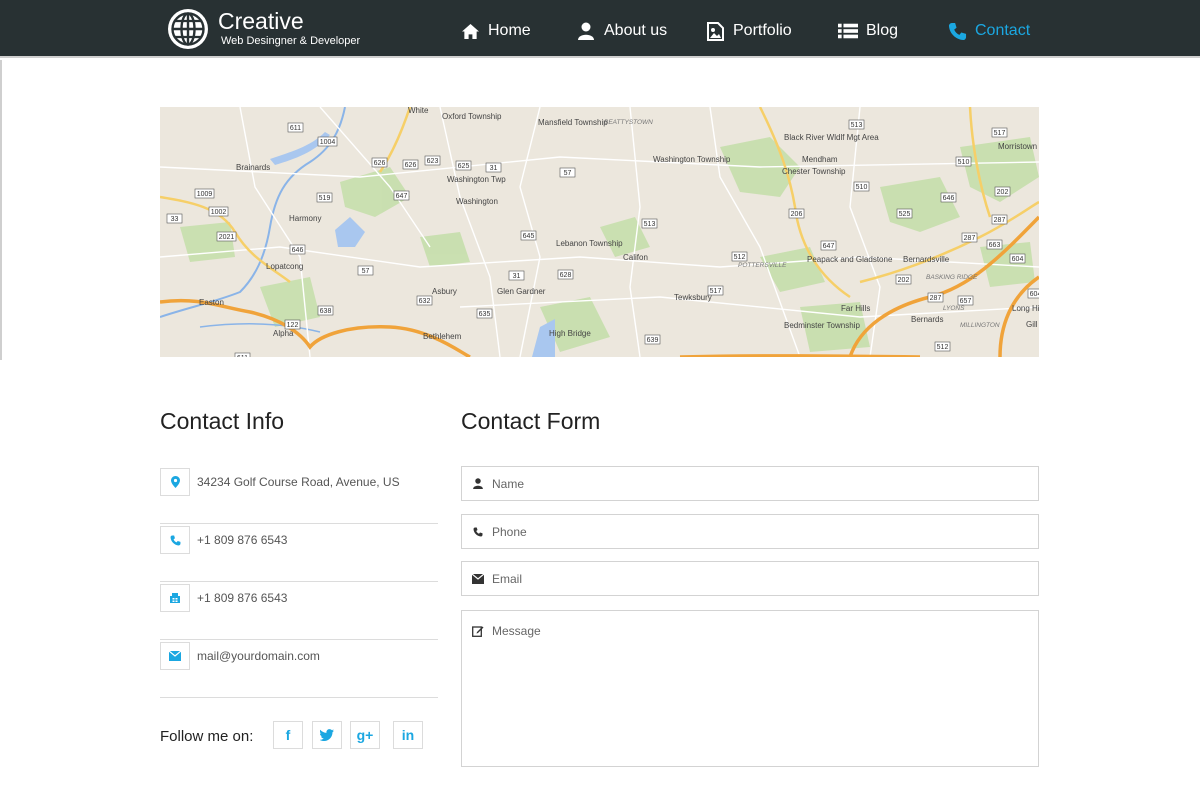 This screenshot has height=800, width=1200. Describe the element at coordinates (715, 31) in the screenshot. I see `picture-icon` at that location.